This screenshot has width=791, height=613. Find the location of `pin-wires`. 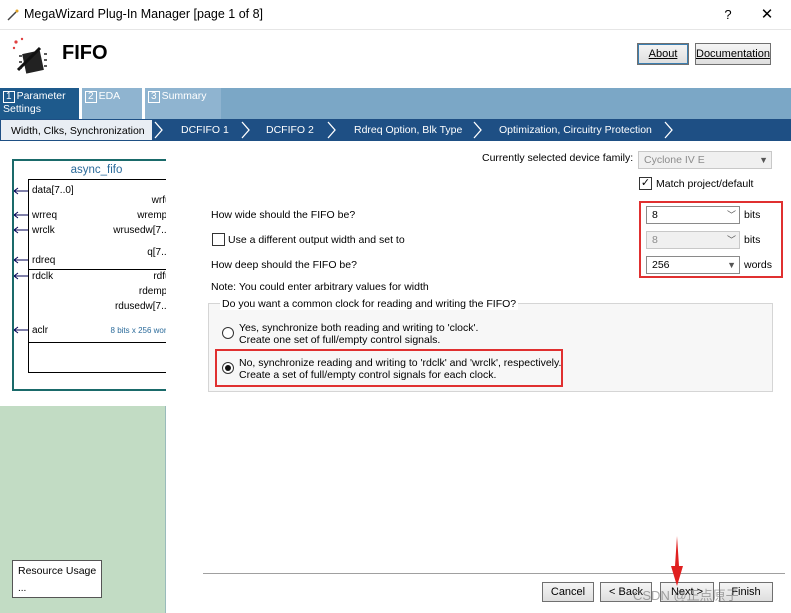

pin-wires is located at coordinates (98, 260).